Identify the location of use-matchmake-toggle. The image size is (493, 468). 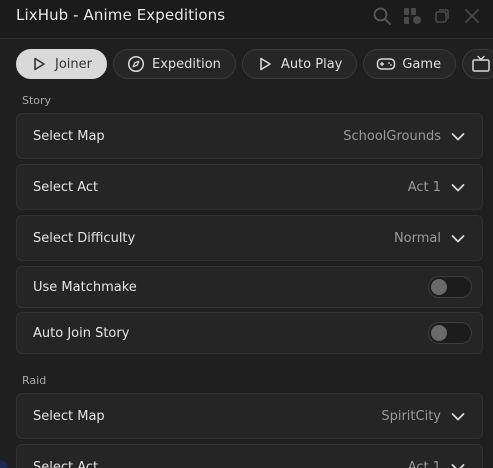
(450, 287).